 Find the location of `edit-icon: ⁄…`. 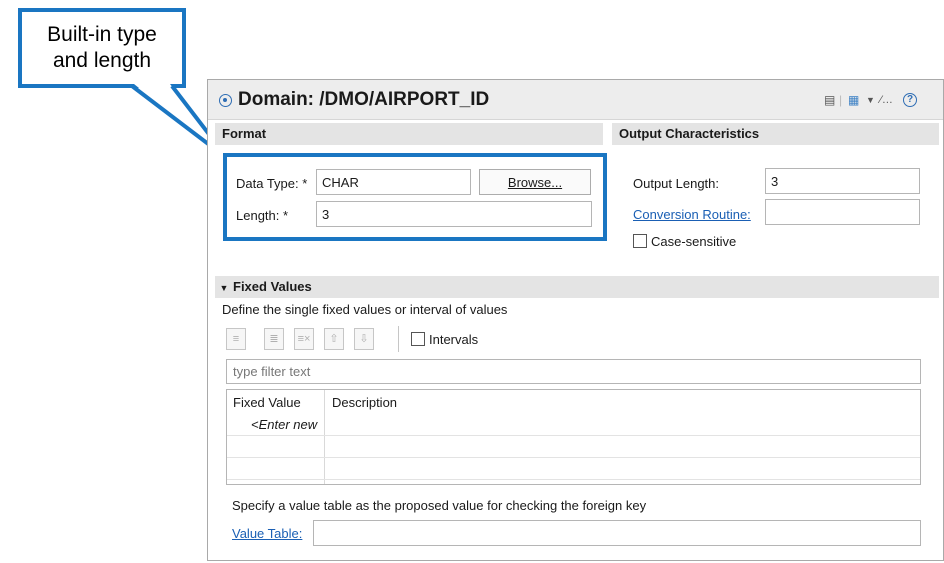

edit-icon: ⁄… is located at coordinates (886, 100).